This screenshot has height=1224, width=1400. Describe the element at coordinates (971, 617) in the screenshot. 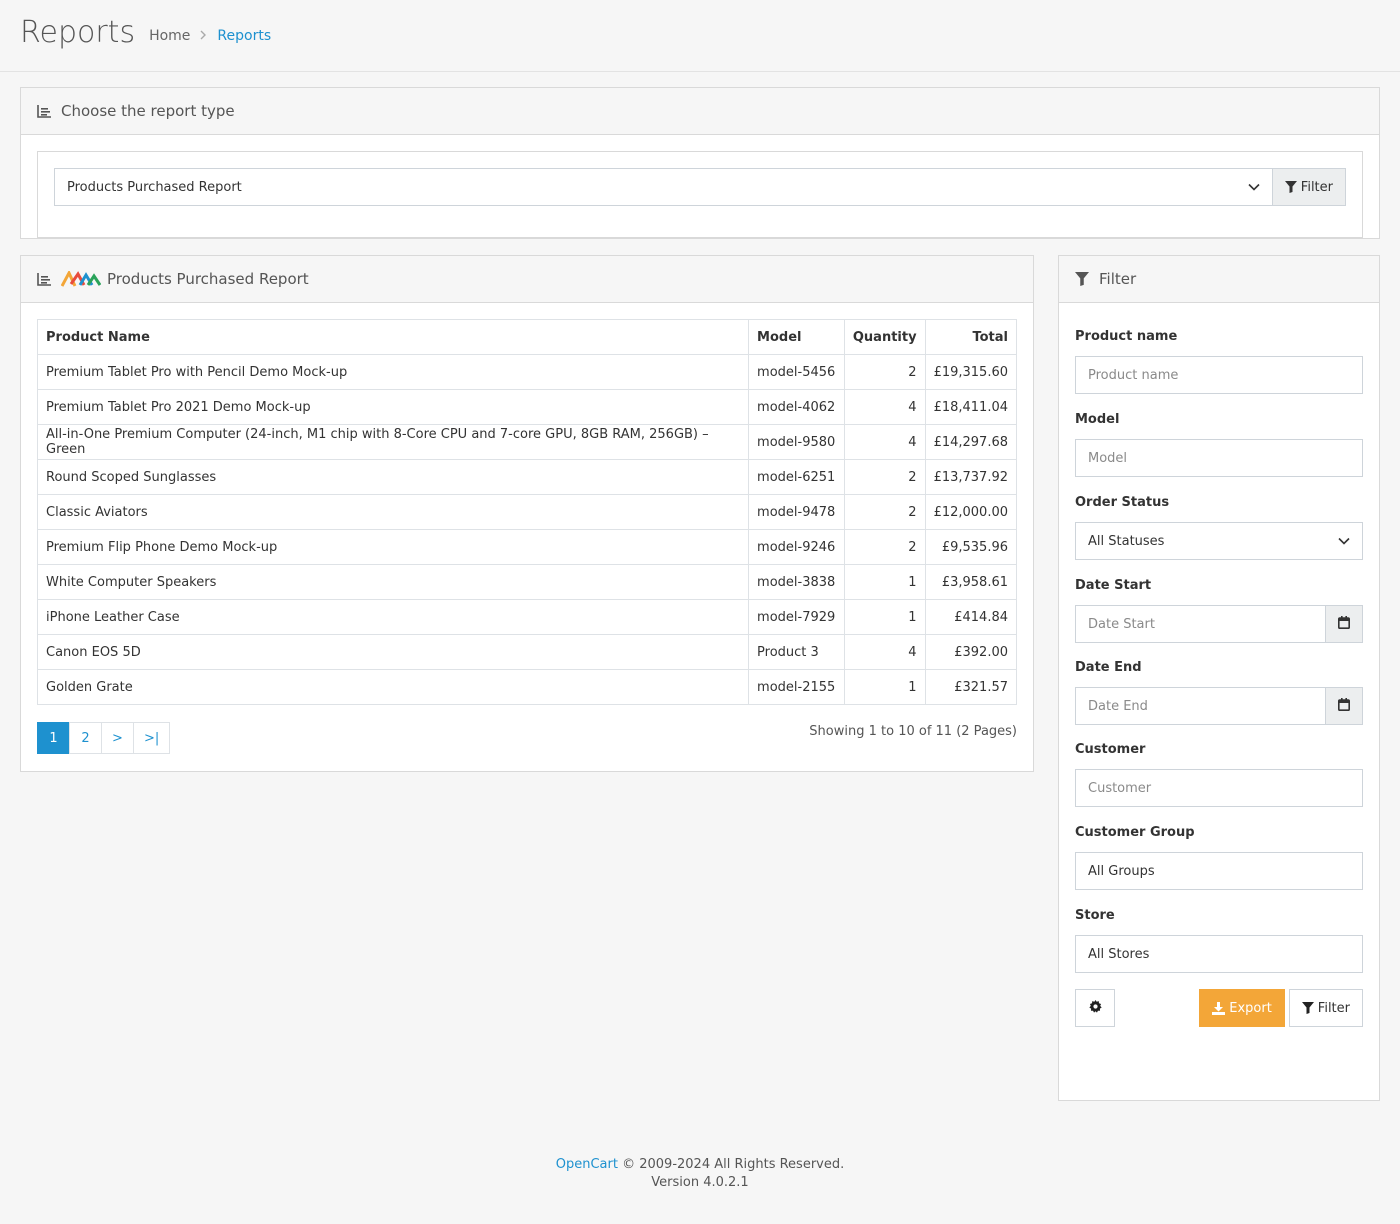

I see `cell-total: £414.84` at that location.